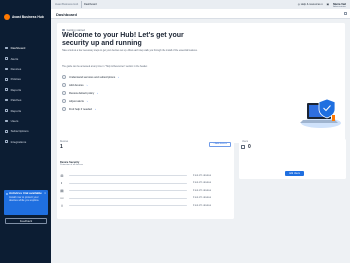 The height and width of the screenshot is (263, 350). I want to click on sidebar-item-integrations: Integrations, so click(25, 142).